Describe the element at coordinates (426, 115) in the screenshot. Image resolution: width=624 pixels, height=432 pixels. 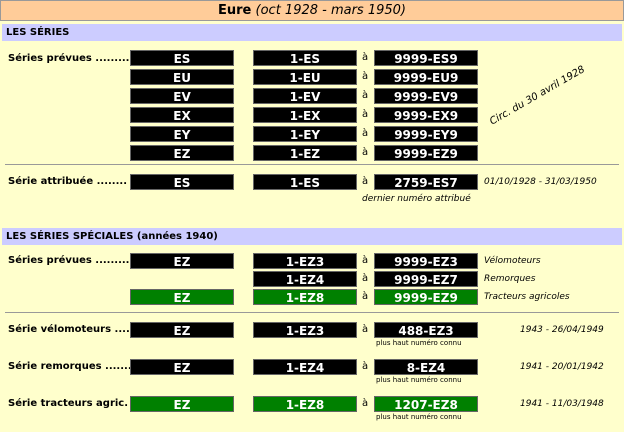
I see `plate-to: 9999-EX9` at that location.